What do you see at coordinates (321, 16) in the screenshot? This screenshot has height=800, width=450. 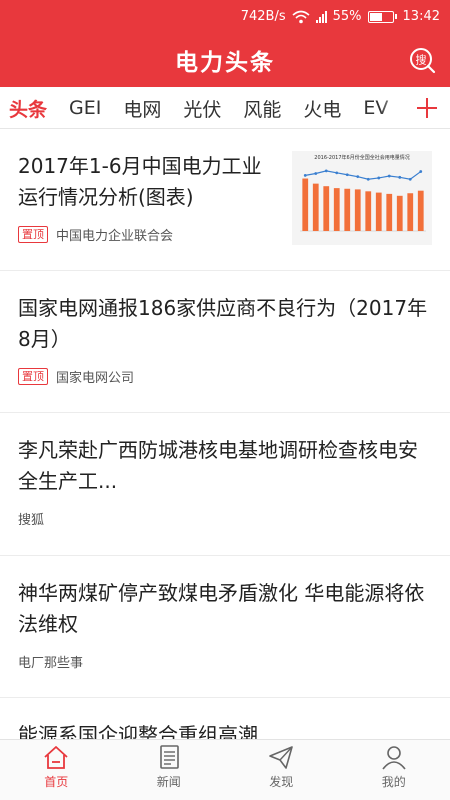 I see `signal-icon` at bounding box center [321, 16].